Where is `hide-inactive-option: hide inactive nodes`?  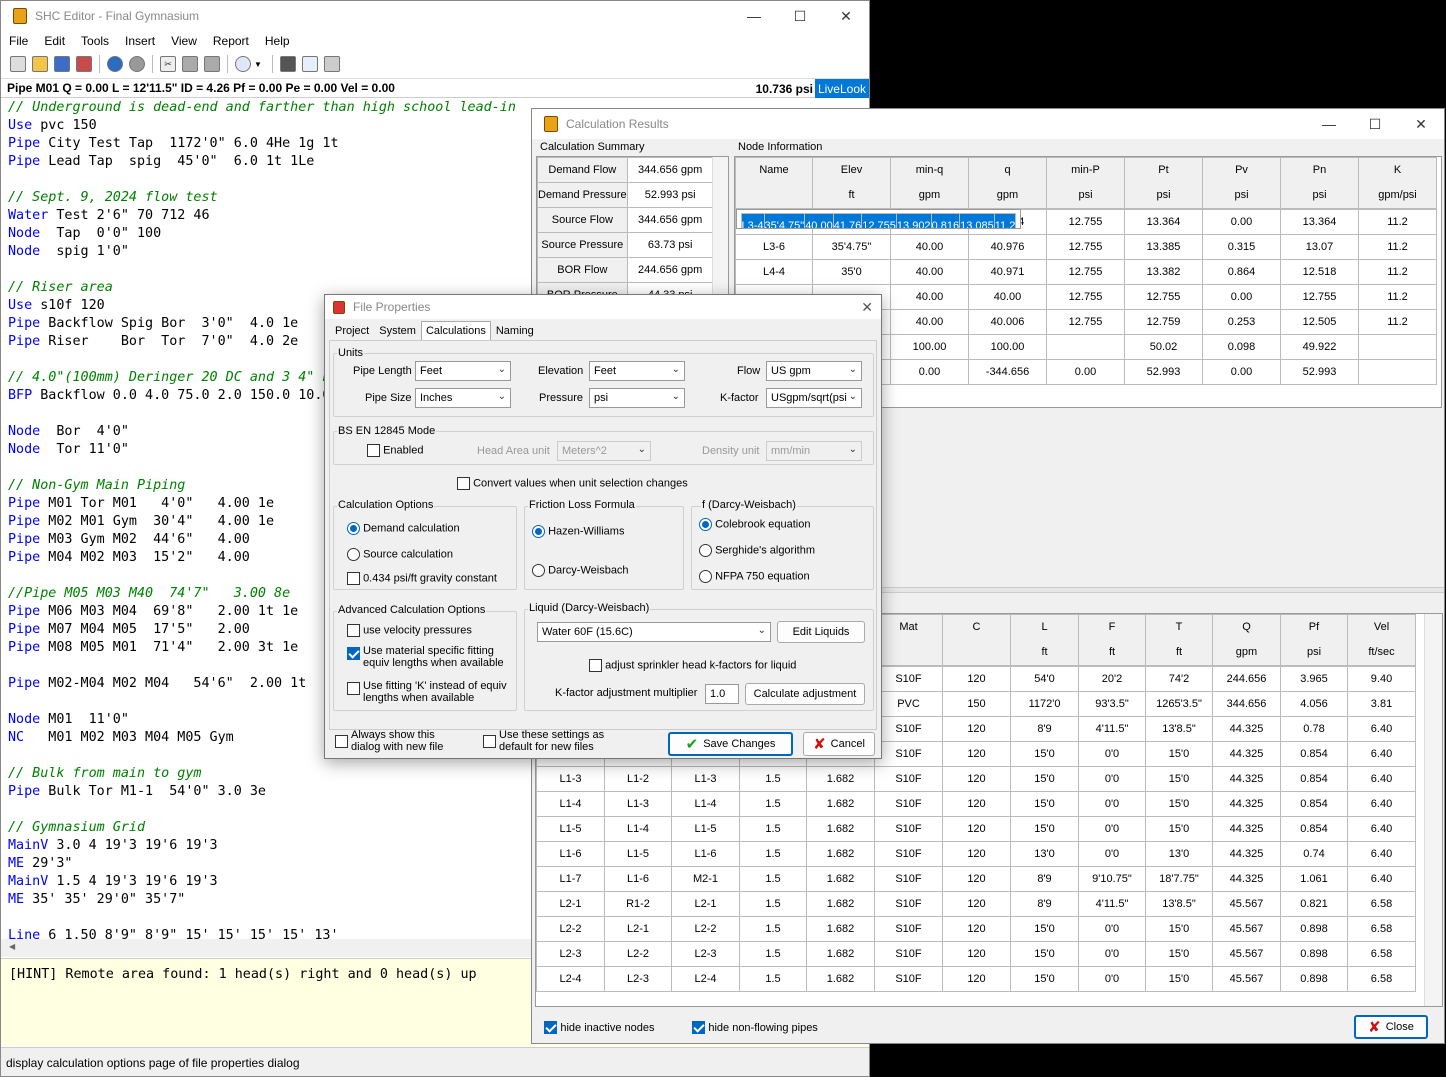 hide-inactive-option: hide inactive nodes is located at coordinates (599, 1027).